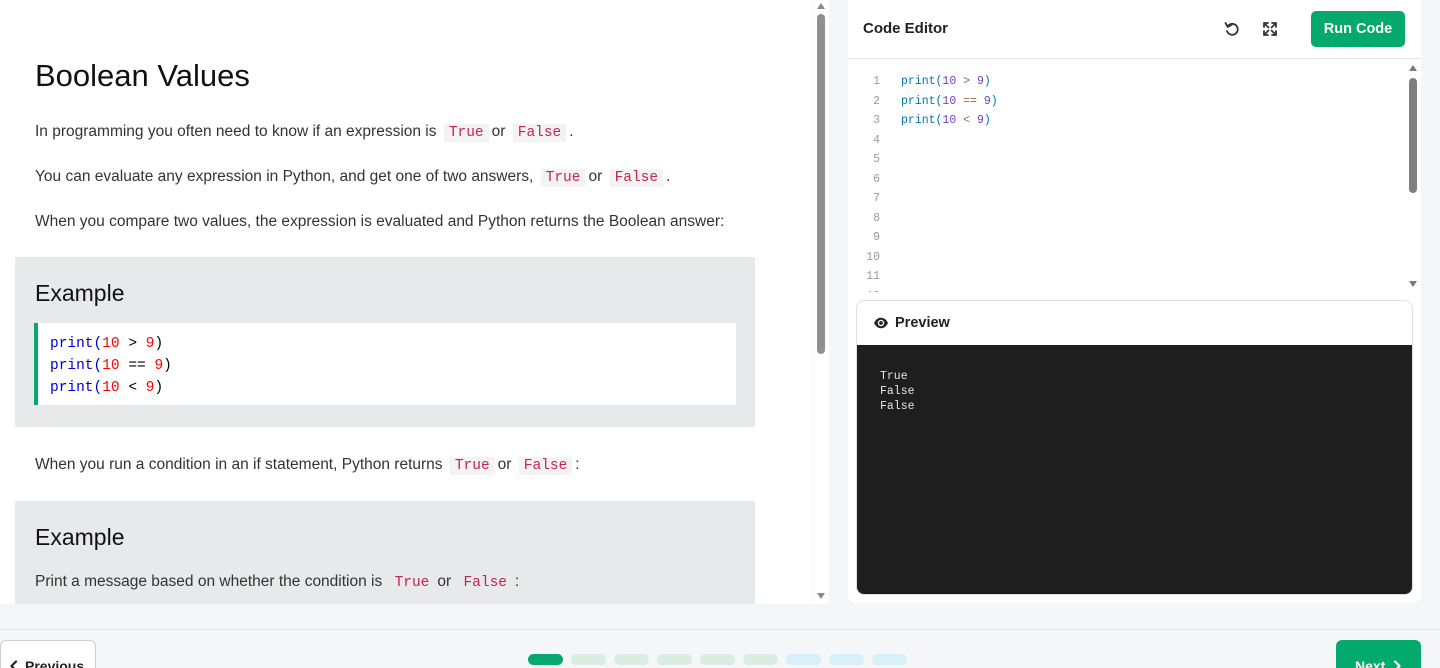  Describe the element at coordinates (1397, 664) in the screenshot. I see `chevron-right-icon` at that location.